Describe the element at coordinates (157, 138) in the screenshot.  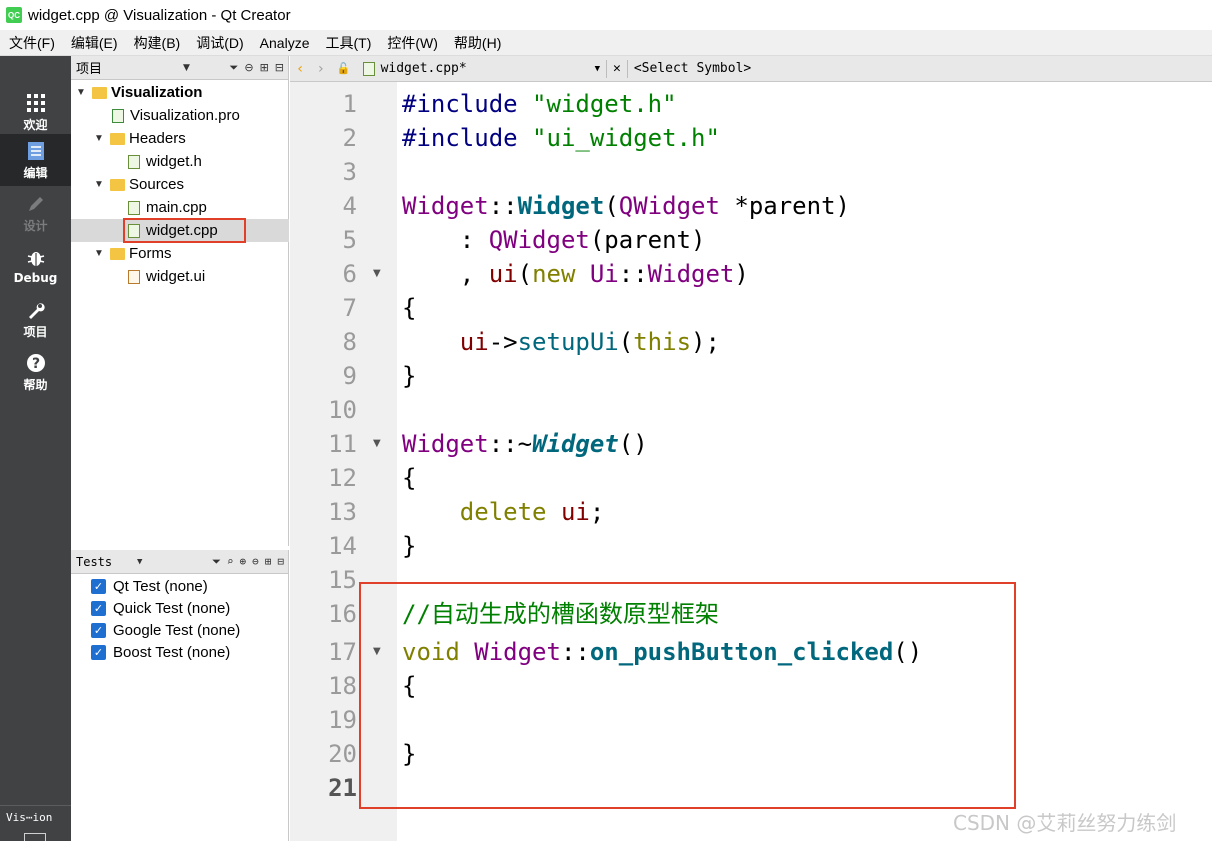
I see `tree-item-label: Headers` at that location.